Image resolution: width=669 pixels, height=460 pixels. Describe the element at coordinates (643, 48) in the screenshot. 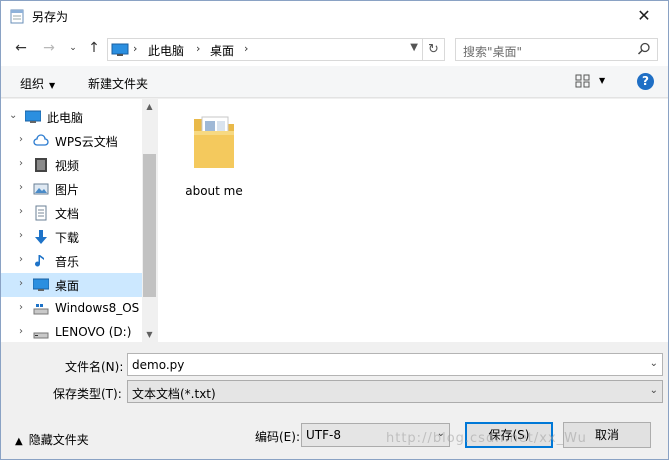

I see `search-icon` at that location.